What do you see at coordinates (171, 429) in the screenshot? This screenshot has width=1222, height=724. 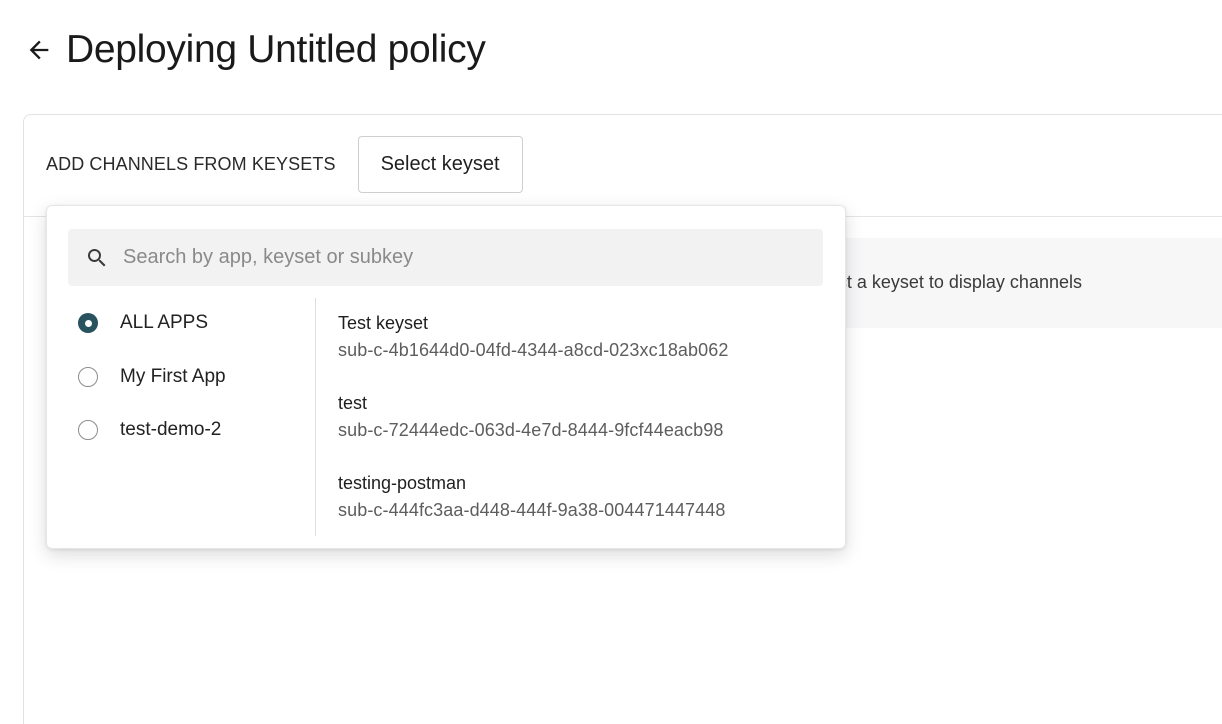 I see `app-option-label: test-demo-2` at bounding box center [171, 429].